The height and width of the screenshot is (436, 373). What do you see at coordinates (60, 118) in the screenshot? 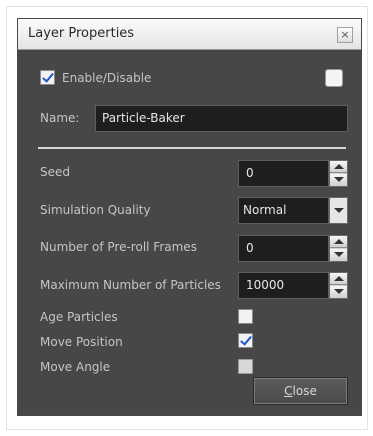
I see `name-label: Name:` at bounding box center [60, 118].